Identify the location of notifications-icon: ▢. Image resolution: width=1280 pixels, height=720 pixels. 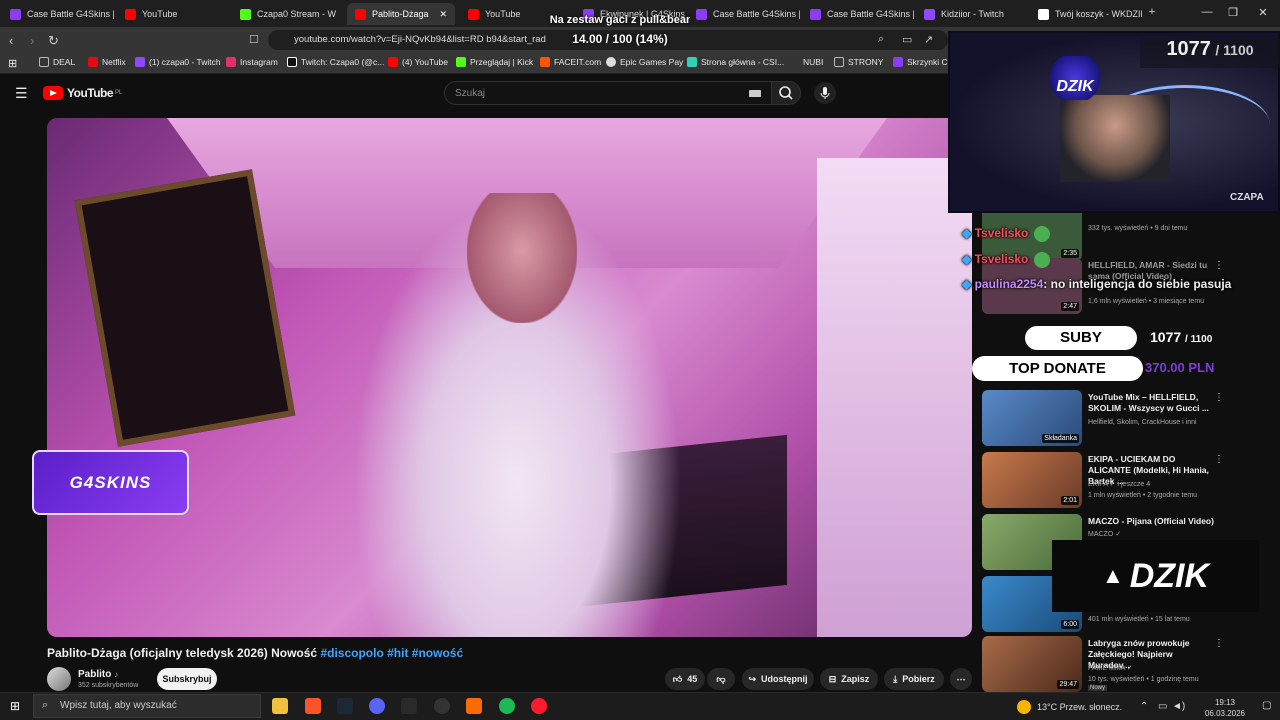
(1266, 705).